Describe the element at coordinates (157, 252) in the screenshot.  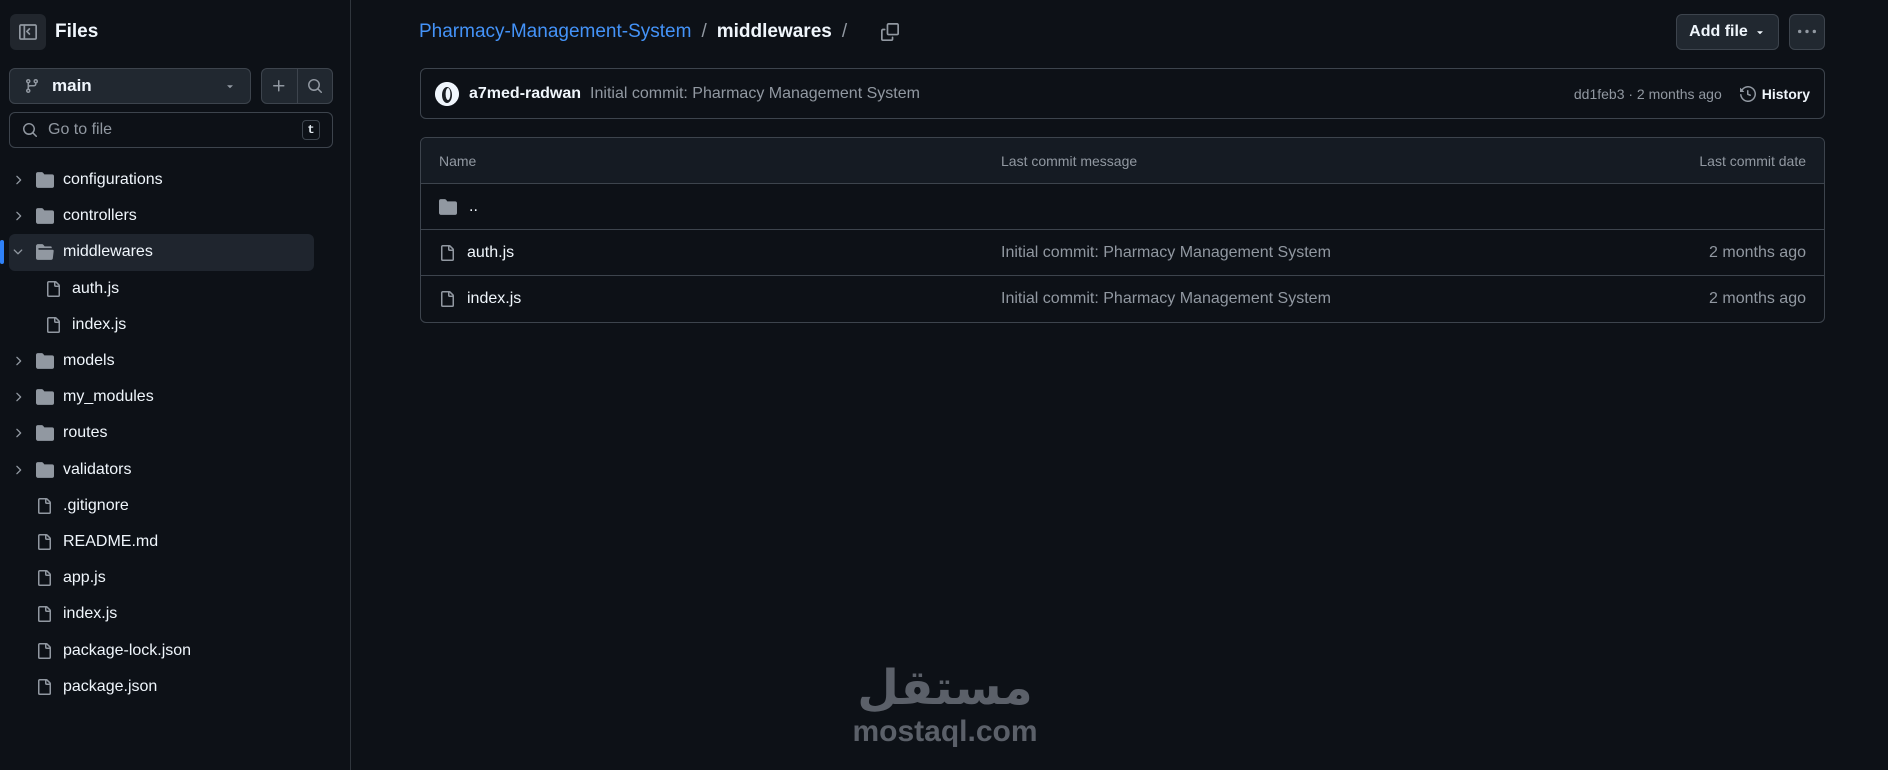
I see `tree-item-middlewares: middlewares` at that location.